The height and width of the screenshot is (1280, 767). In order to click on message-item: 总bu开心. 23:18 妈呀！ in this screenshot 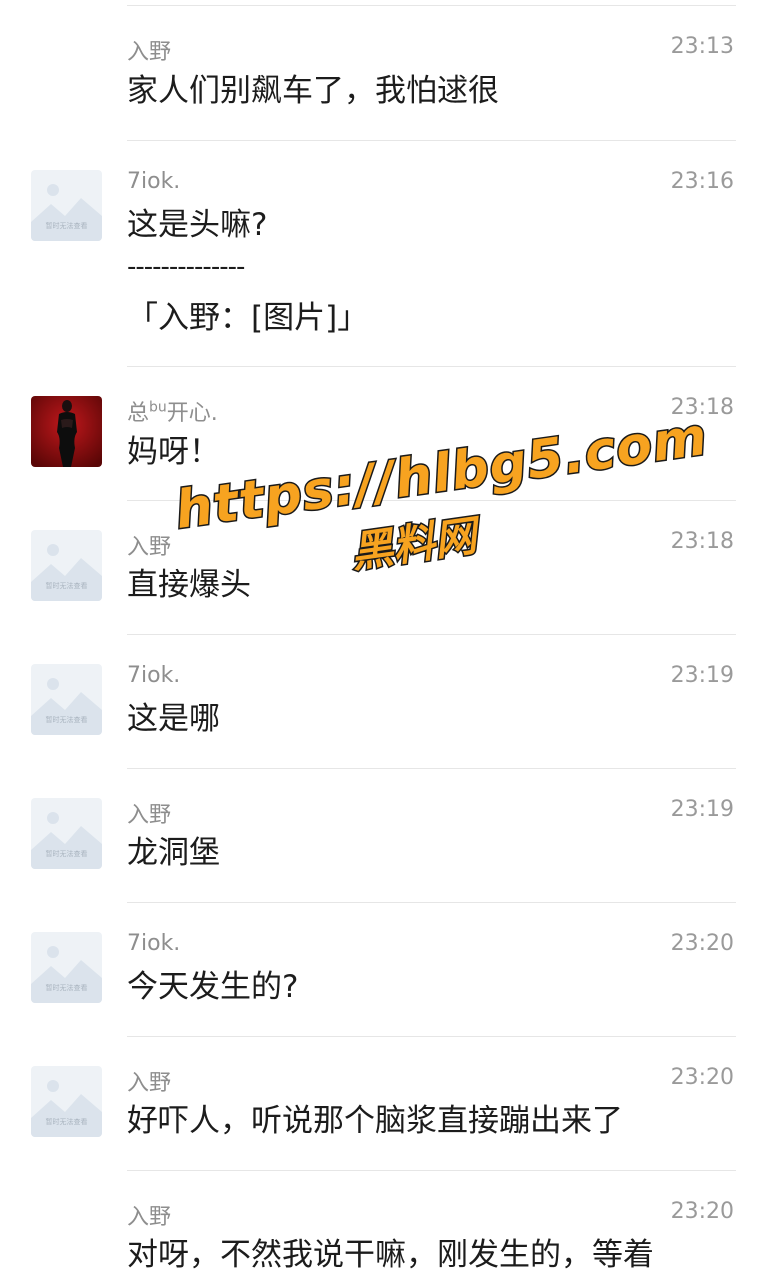, I will do `click(383, 433)`.